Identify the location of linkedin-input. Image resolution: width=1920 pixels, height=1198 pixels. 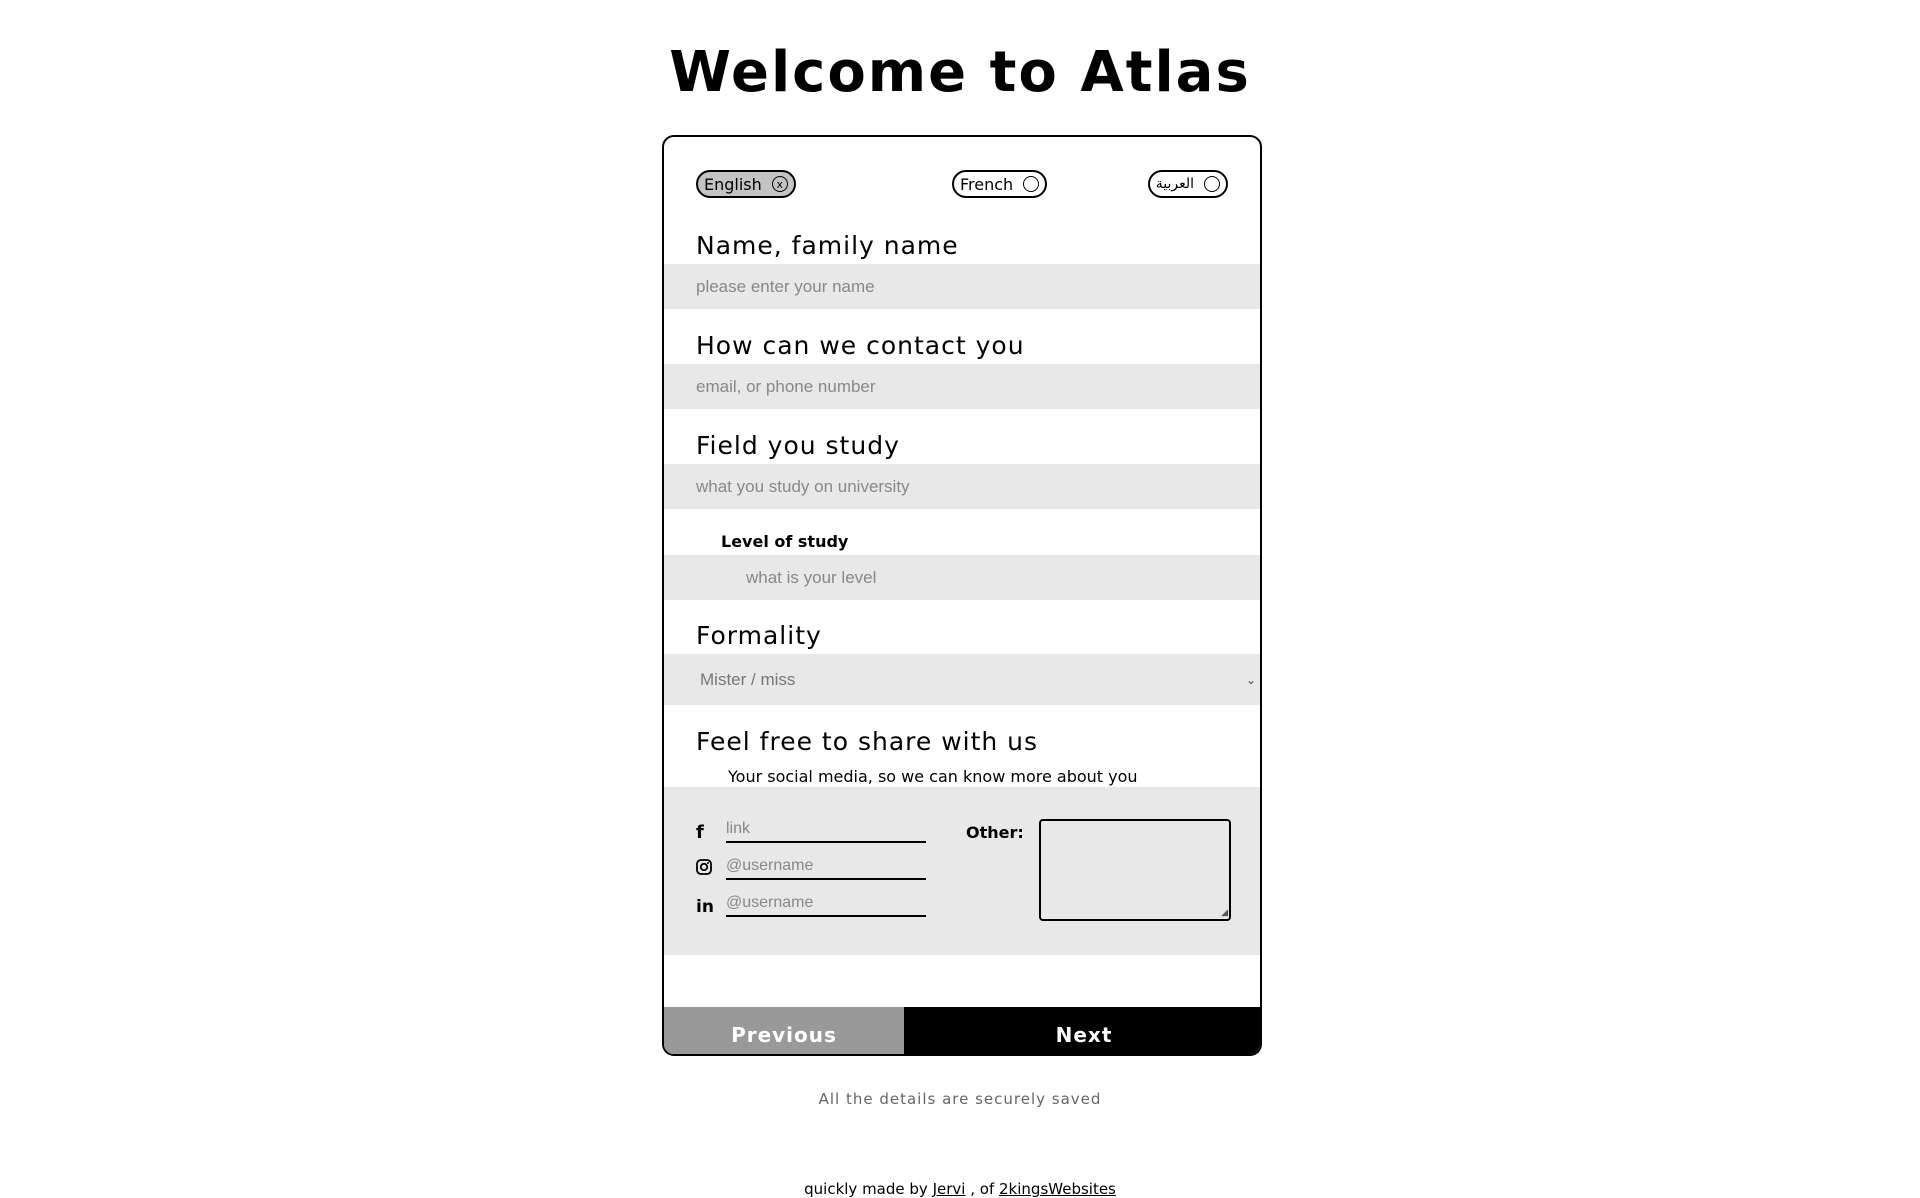
(826, 904).